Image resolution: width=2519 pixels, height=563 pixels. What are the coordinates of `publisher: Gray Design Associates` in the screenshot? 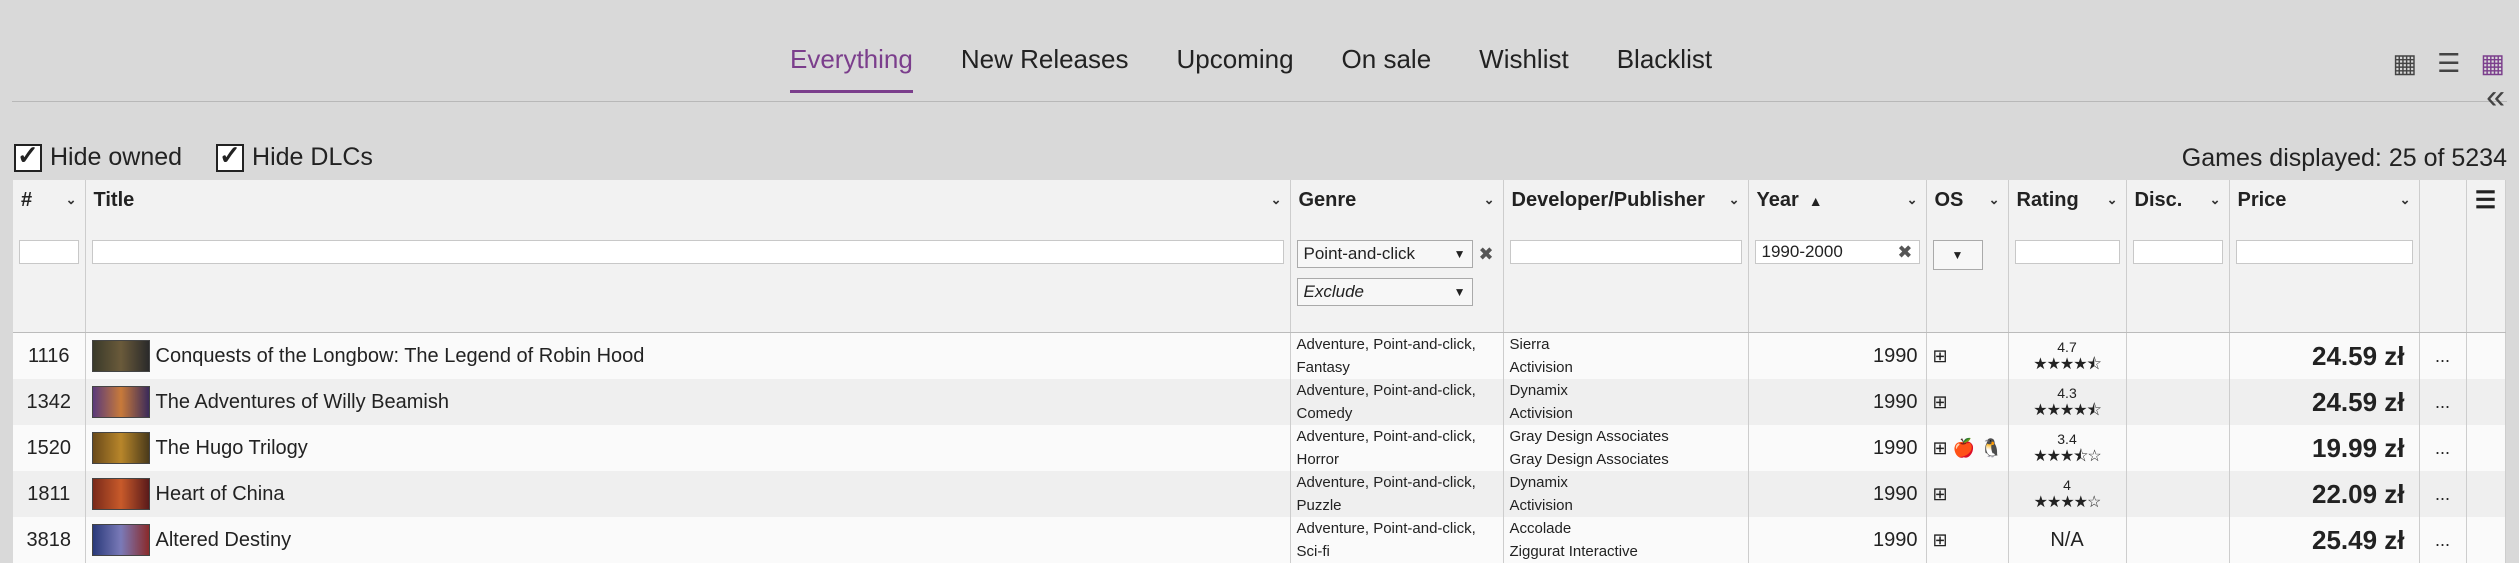 It's located at (1589, 459).